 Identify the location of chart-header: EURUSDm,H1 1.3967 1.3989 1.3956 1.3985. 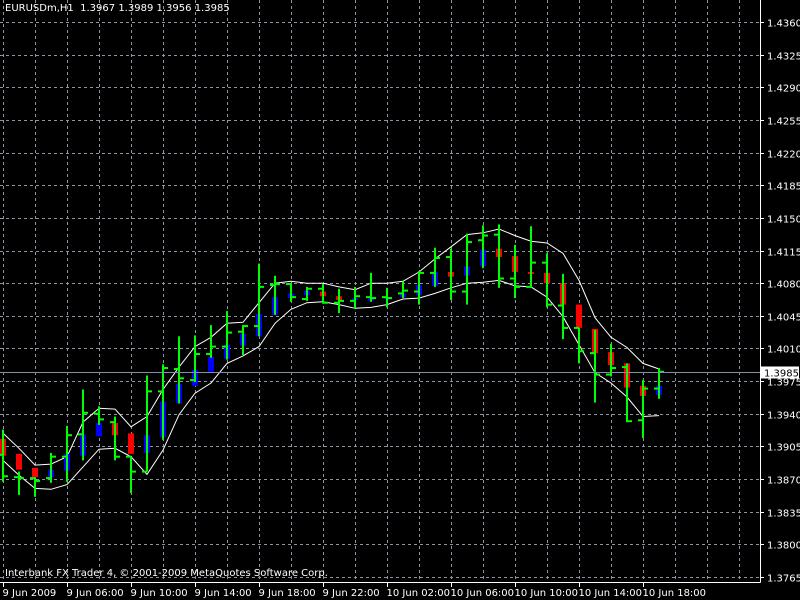
(117, 8).